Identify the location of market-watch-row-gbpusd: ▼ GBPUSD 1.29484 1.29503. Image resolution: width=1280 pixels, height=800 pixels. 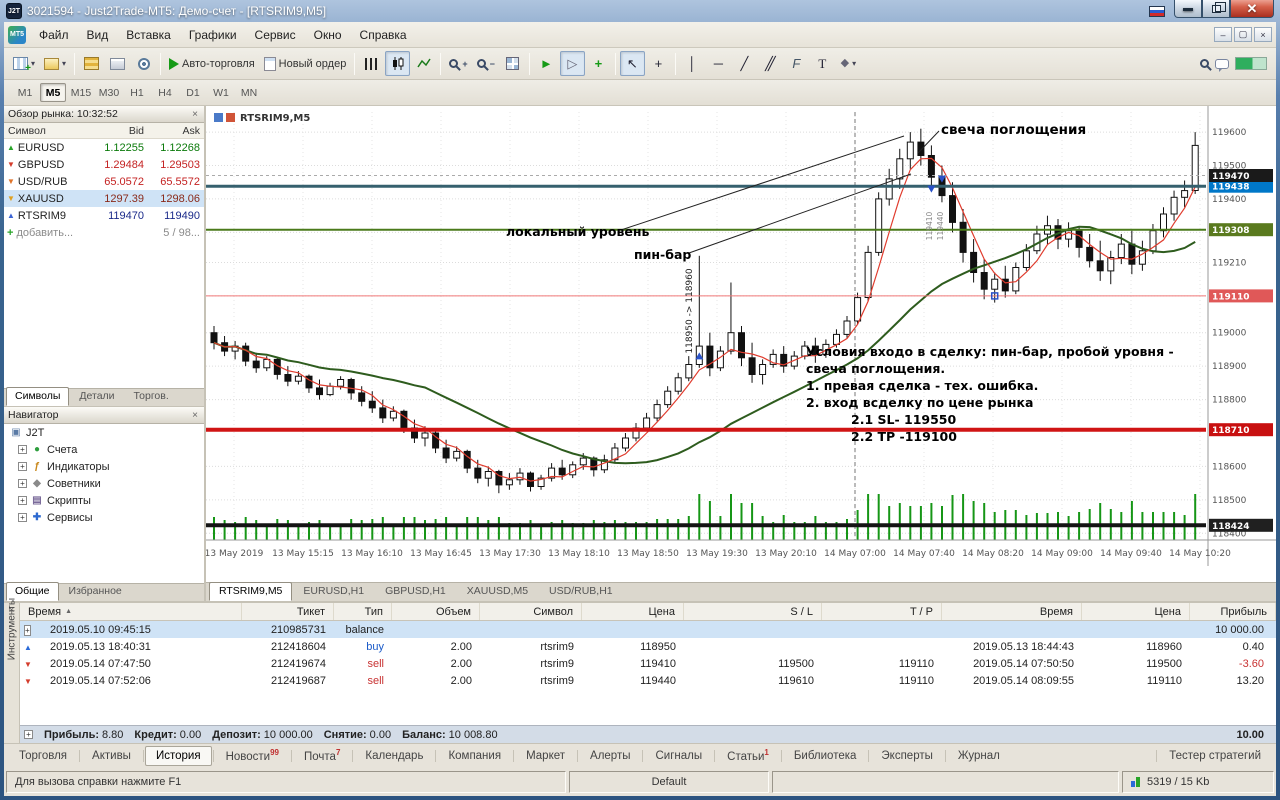
(104, 164).